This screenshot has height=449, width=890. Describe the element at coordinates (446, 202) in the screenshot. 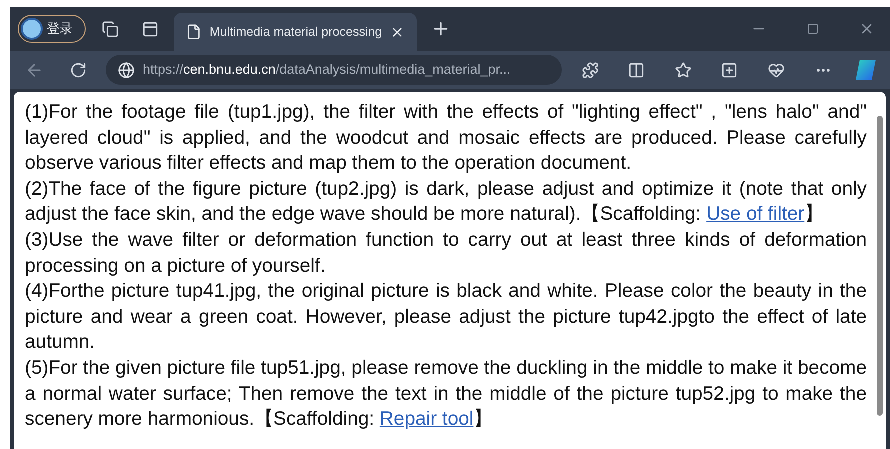

I see `task-paragraph: (2)The face of the figure picture (tup2.jpg) is dark, please adjust and optimize it (note that only adjust the face skin, and the edge wave should be more natural).【Scaffolding: Use of filter】` at that location.